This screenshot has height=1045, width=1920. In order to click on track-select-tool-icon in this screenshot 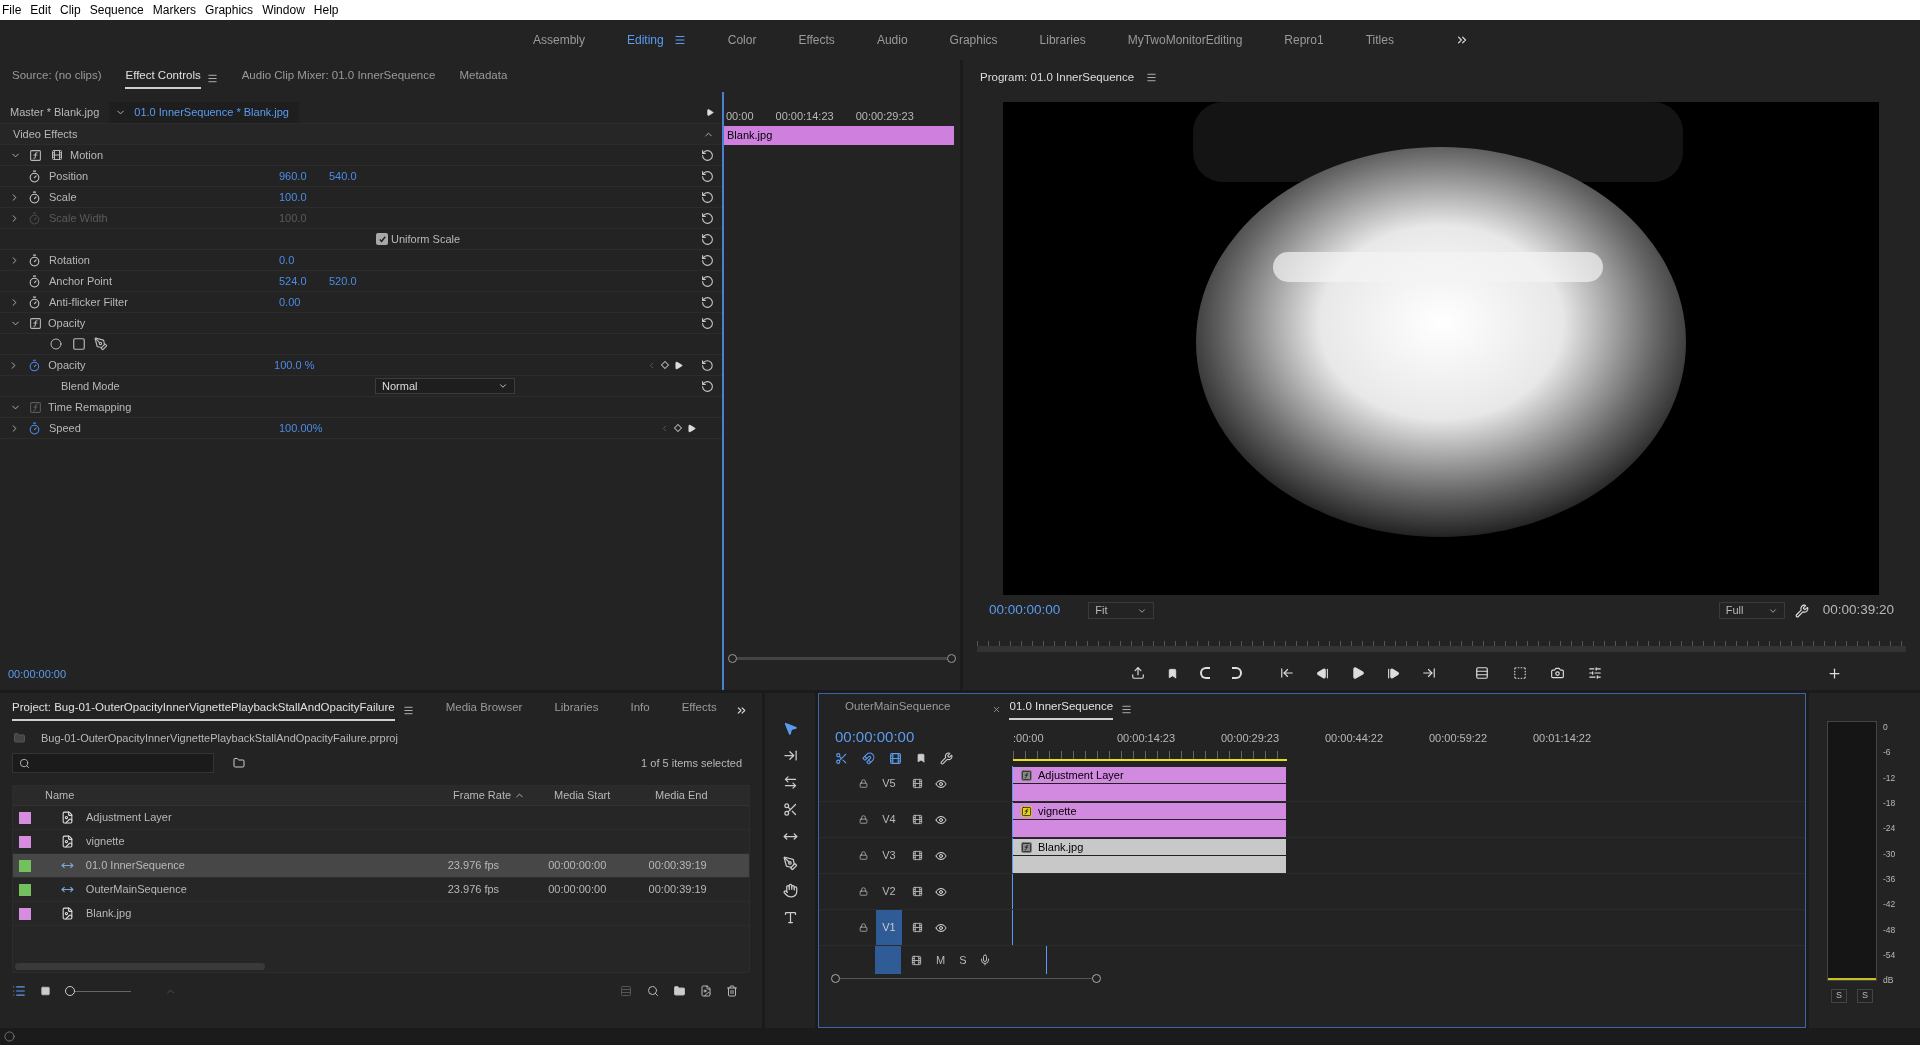, I will do `click(790, 755)`.